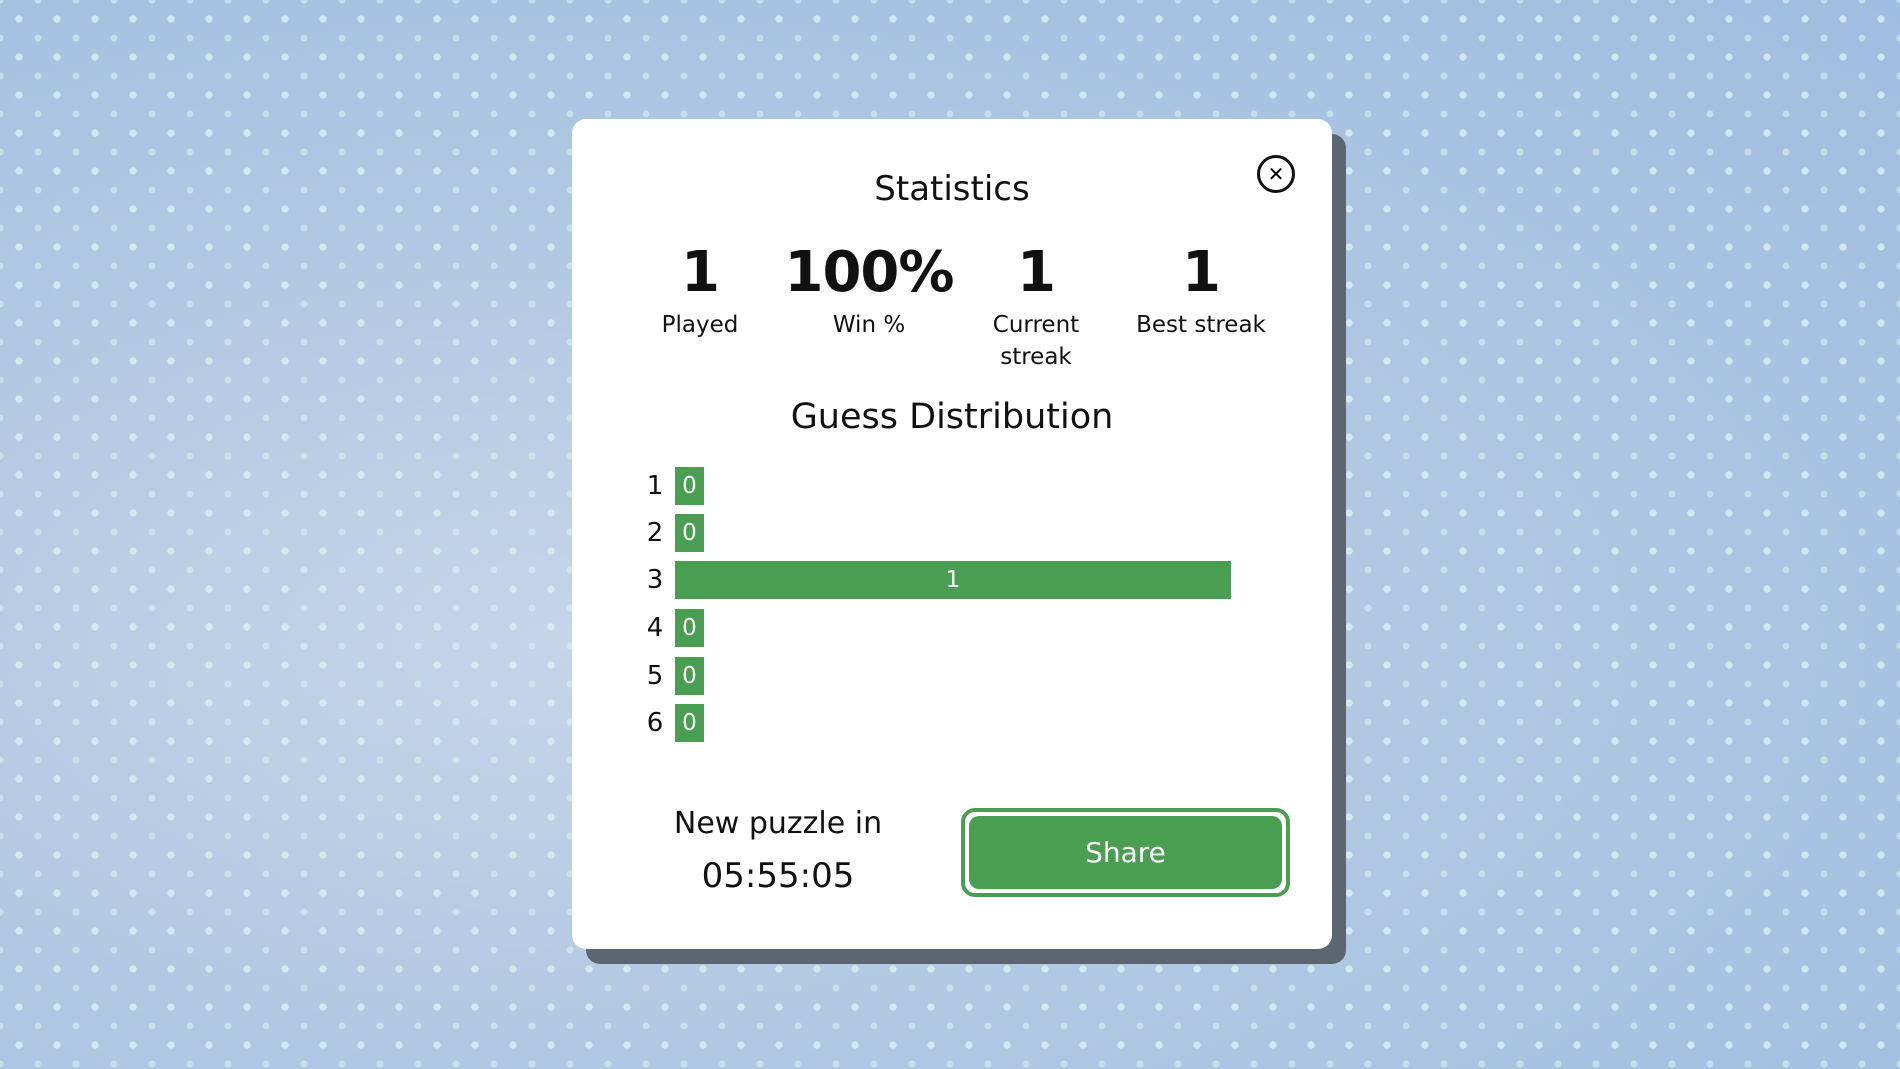 The width and height of the screenshot is (1900, 1069). Describe the element at coordinates (655, 723) in the screenshot. I see `guess-number: 6` at that location.